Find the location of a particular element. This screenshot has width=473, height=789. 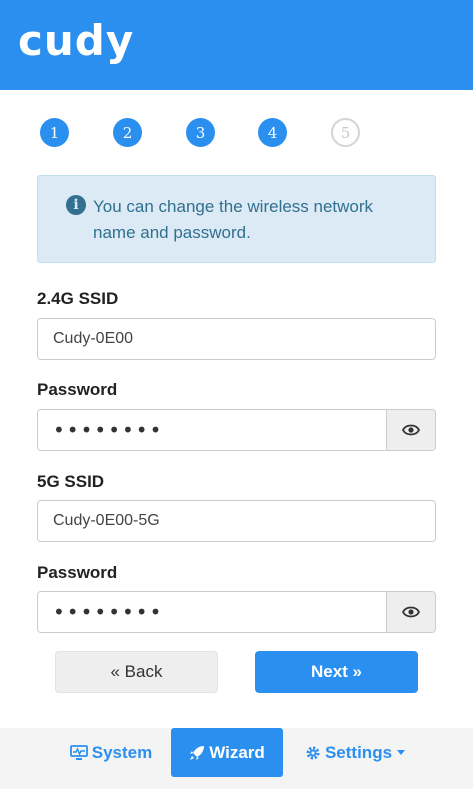

nav-wizard: Wizard is located at coordinates (227, 752).